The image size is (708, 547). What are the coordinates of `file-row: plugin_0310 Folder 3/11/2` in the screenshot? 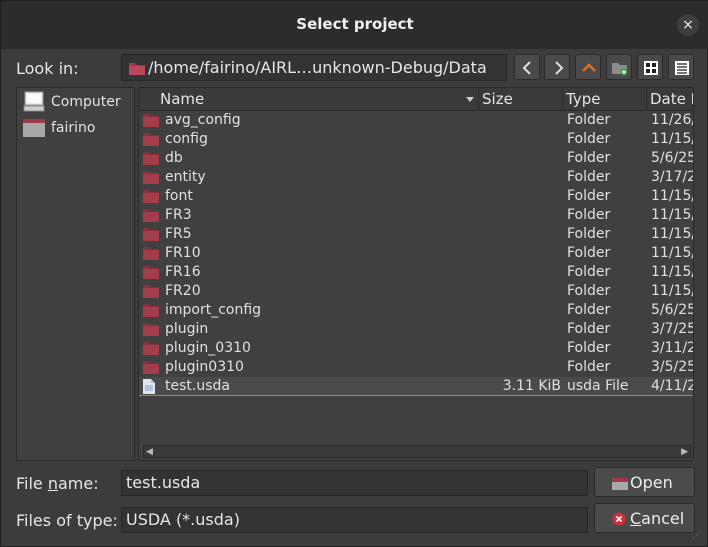 It's located at (416, 349).